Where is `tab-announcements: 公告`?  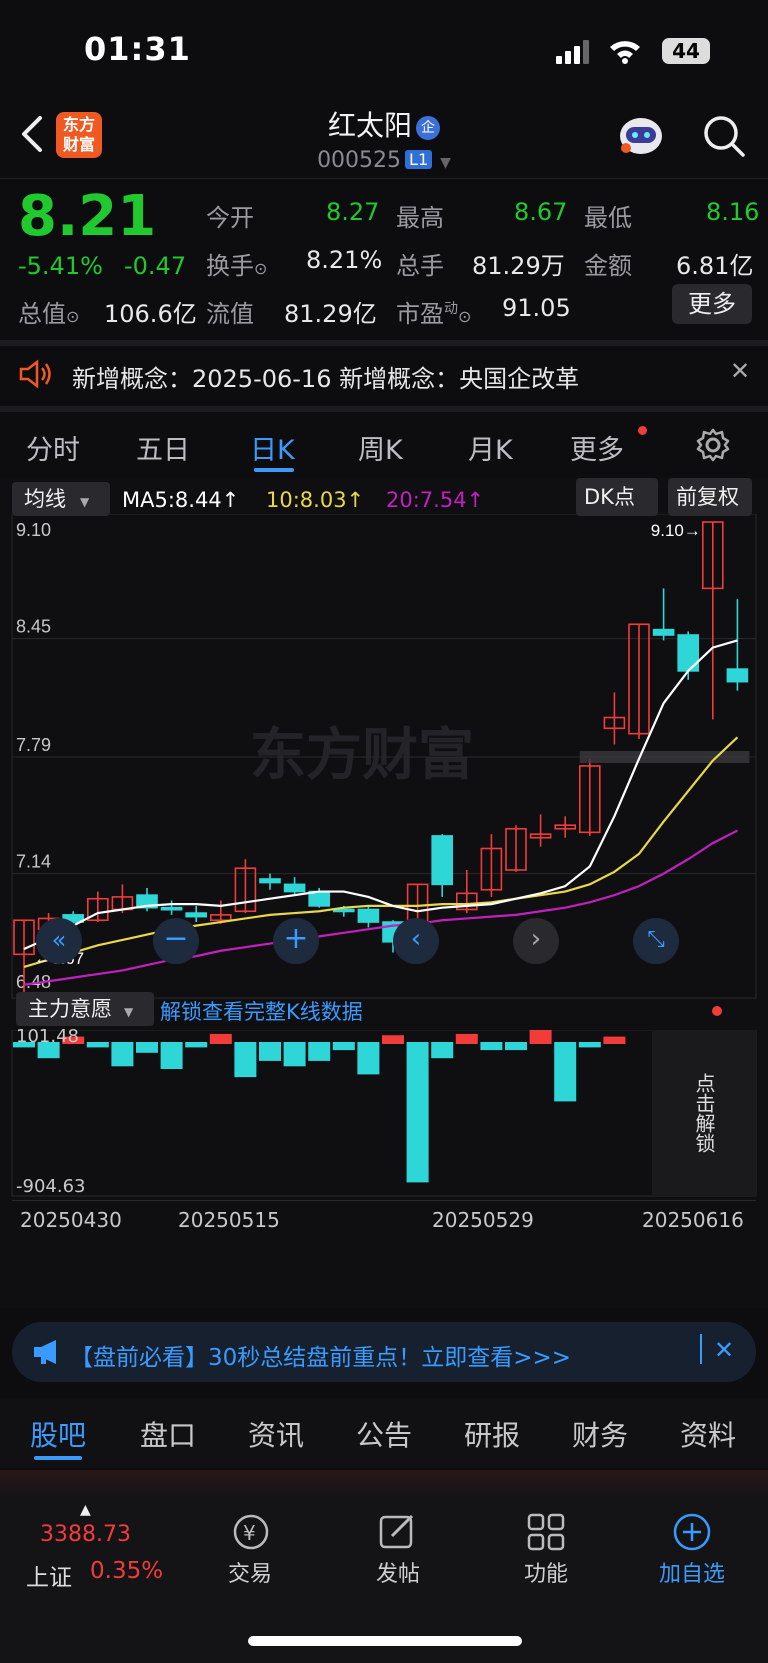
tab-announcements: 公告 is located at coordinates (384, 1434).